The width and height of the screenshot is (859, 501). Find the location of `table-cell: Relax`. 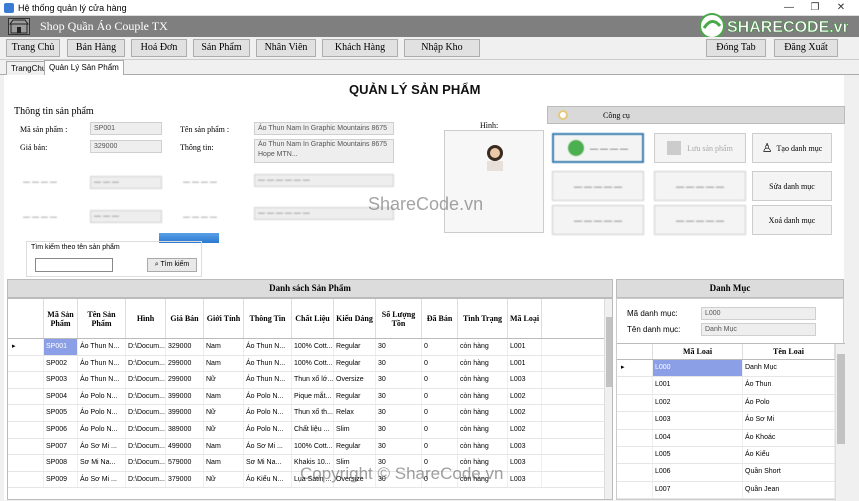

table-cell: Relax is located at coordinates (355, 413).